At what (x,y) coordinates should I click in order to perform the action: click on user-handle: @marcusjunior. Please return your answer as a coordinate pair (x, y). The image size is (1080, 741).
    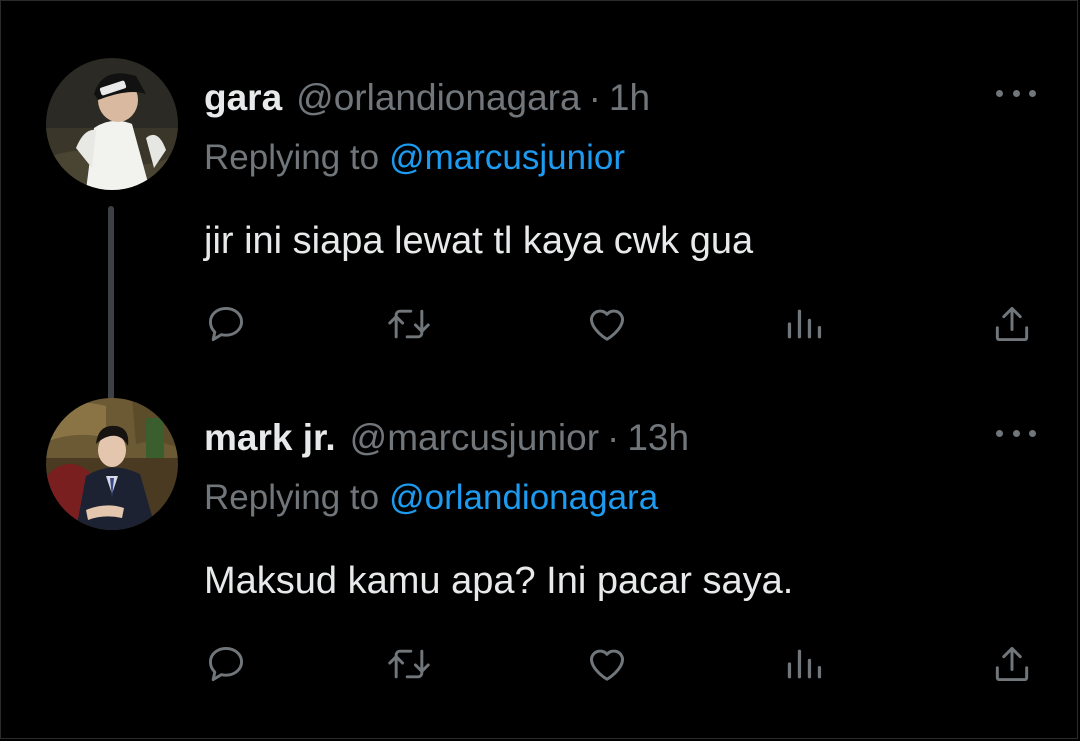
    Looking at the image, I should click on (474, 438).